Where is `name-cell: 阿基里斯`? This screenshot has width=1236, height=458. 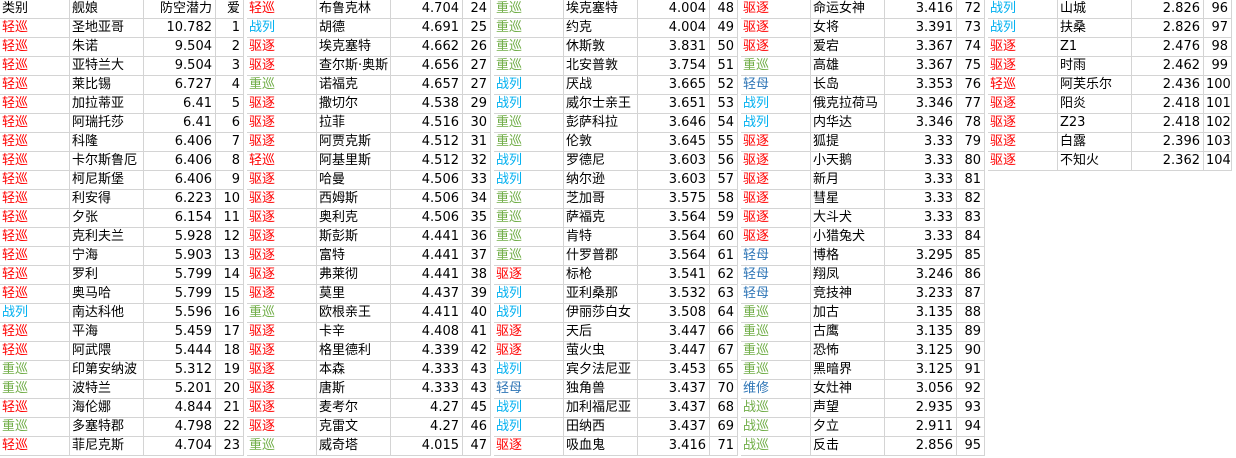
name-cell: 阿基里斯 is located at coordinates (354, 161).